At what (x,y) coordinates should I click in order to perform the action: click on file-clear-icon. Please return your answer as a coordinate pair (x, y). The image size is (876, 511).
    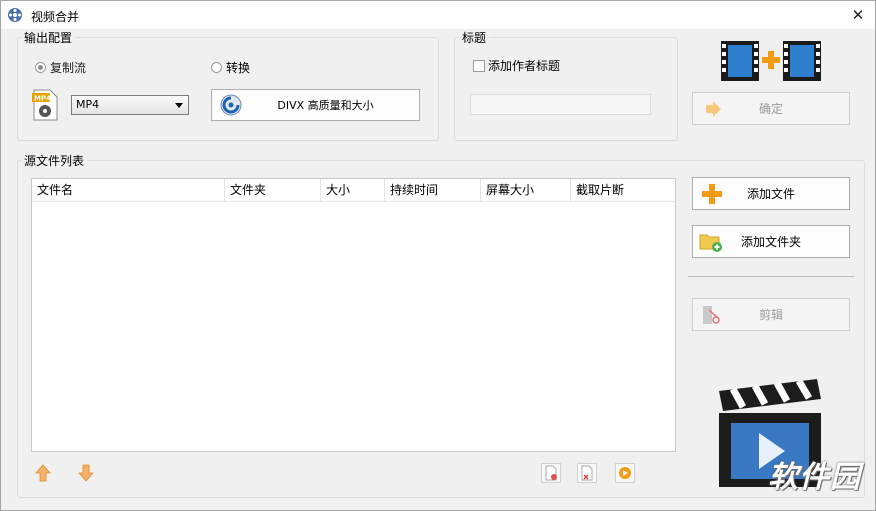
    Looking at the image, I should click on (587, 473).